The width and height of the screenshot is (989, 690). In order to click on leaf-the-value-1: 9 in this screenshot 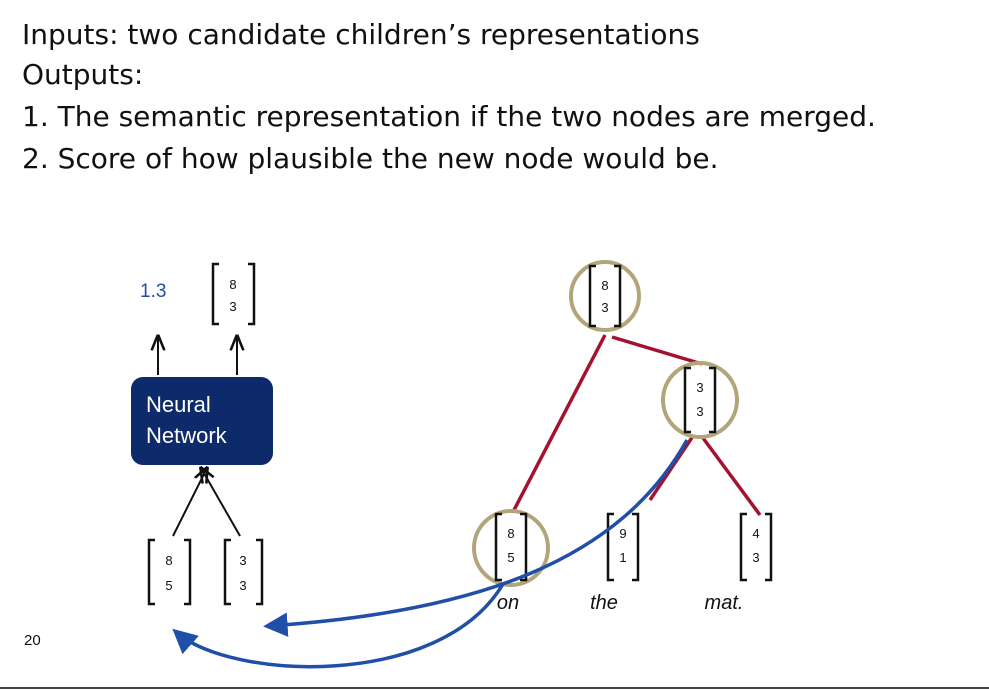, I will do `click(622, 533)`.